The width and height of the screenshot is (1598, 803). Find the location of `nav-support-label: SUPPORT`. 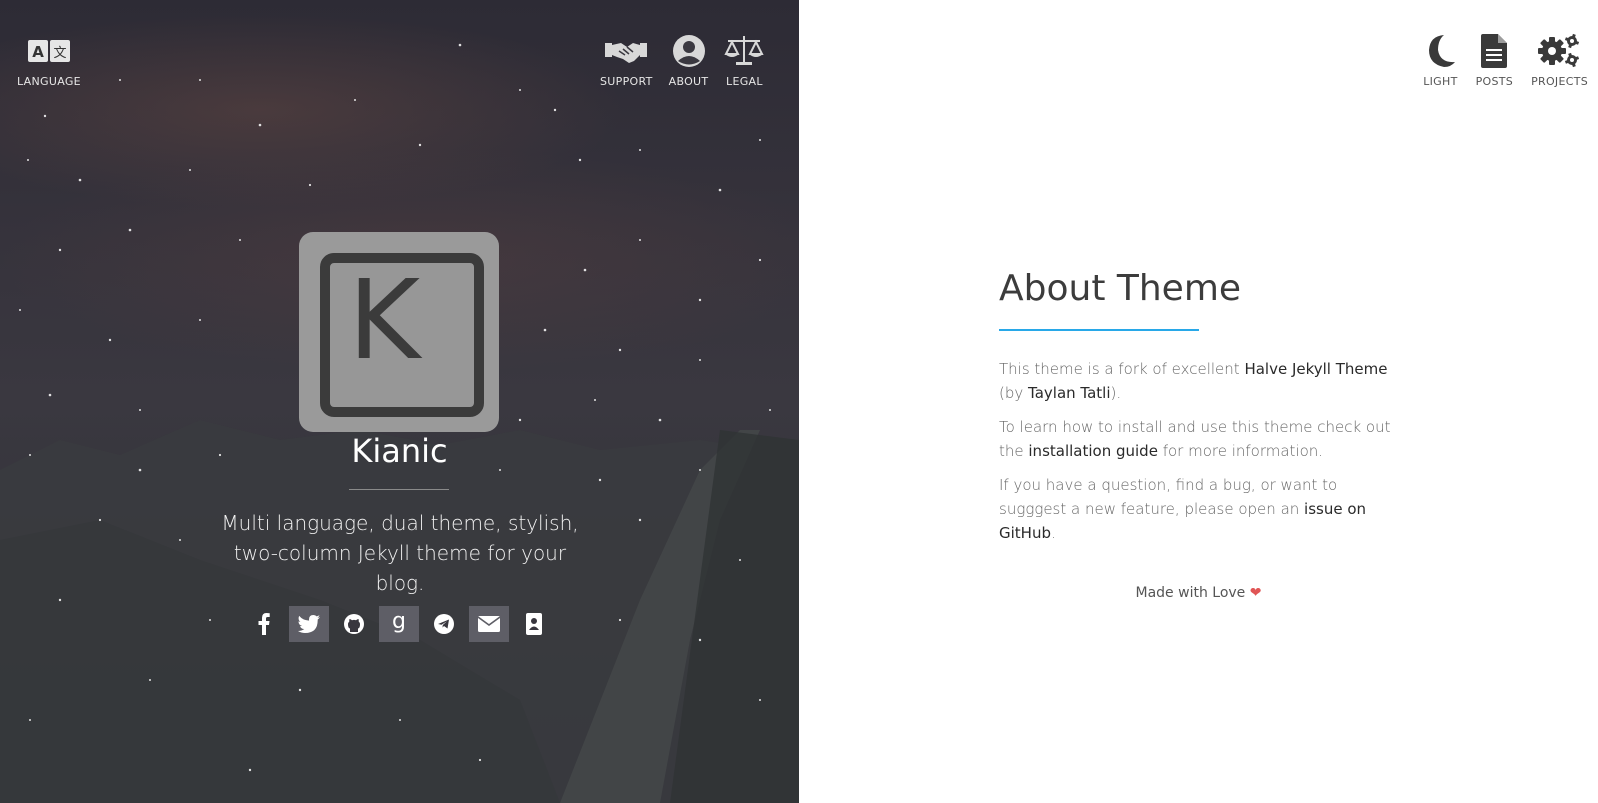

nav-support-label: SUPPORT is located at coordinates (626, 81).